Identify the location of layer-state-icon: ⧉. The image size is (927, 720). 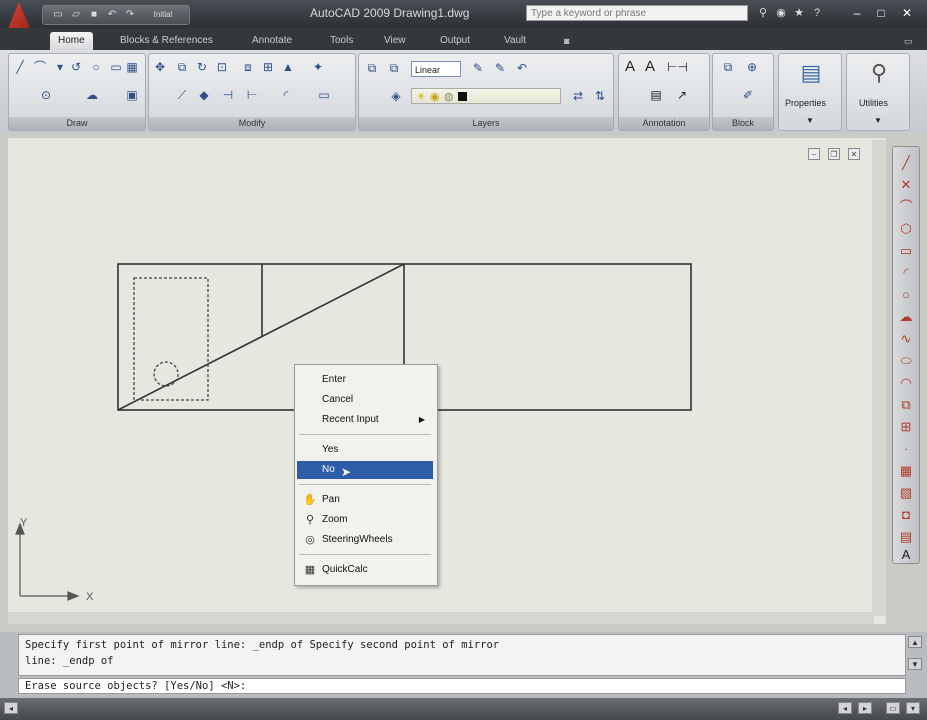
(394, 68).